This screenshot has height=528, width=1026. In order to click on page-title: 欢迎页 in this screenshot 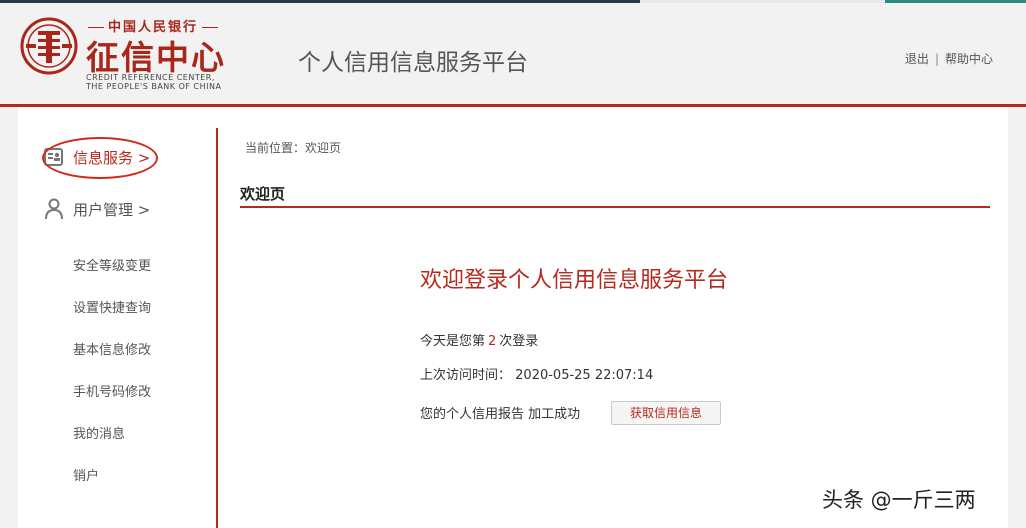, I will do `click(263, 194)`.